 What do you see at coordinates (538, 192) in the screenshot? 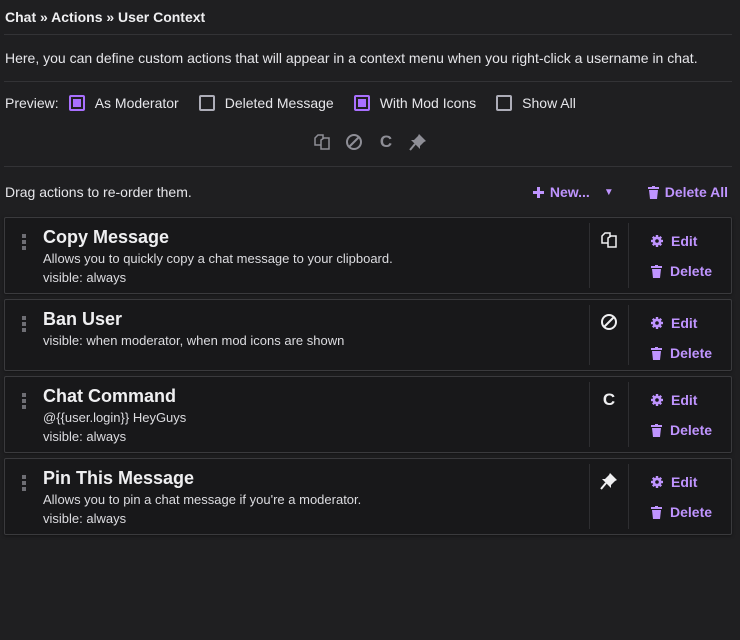
I see `plus-icon` at bounding box center [538, 192].